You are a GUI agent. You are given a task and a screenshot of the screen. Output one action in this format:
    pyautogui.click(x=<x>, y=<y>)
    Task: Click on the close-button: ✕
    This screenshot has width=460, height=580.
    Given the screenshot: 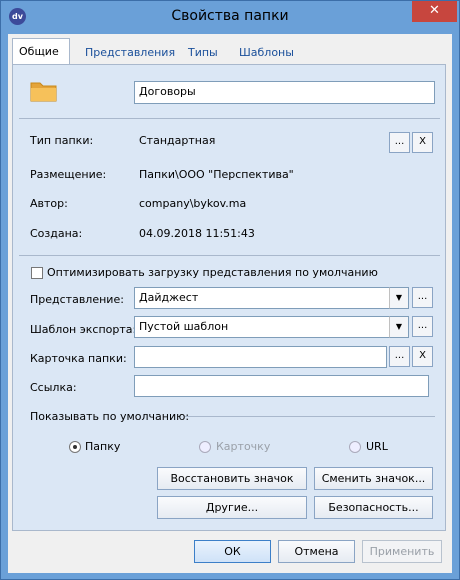 What is the action you would take?
    pyautogui.click(x=434, y=11)
    